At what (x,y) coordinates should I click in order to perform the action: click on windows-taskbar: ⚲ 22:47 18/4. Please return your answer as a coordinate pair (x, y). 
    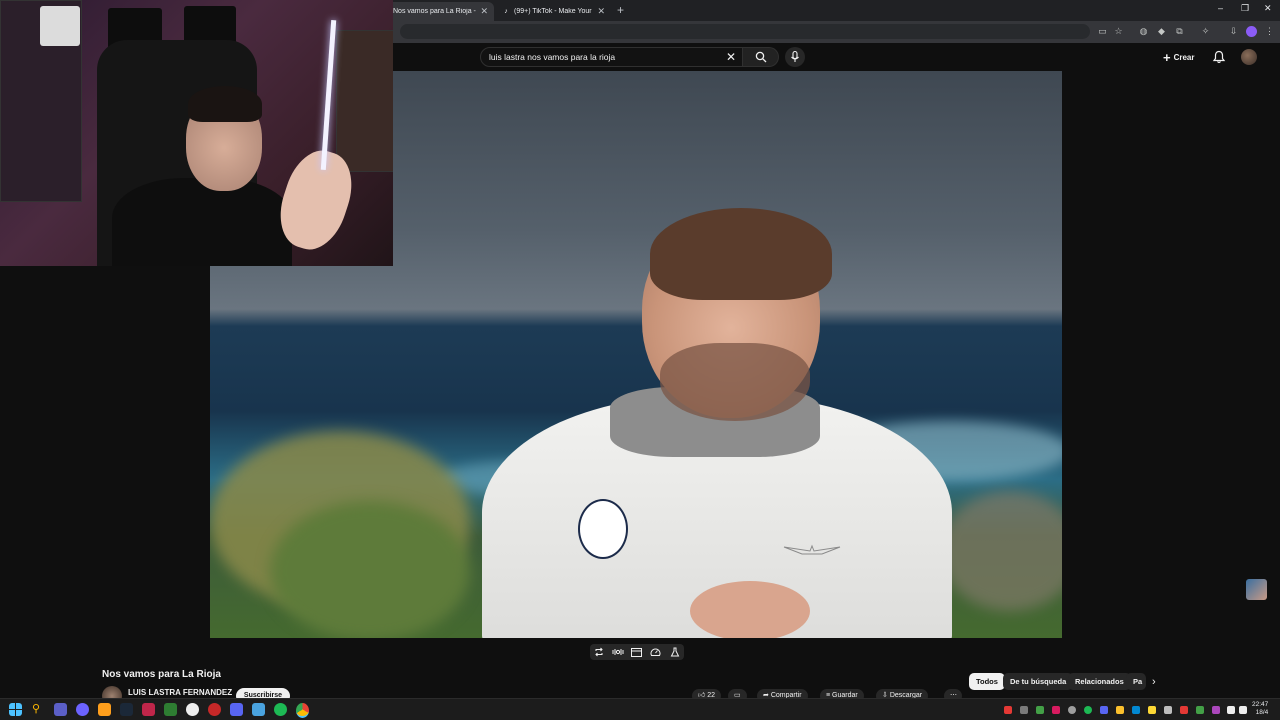
    Looking at the image, I should click on (640, 709).